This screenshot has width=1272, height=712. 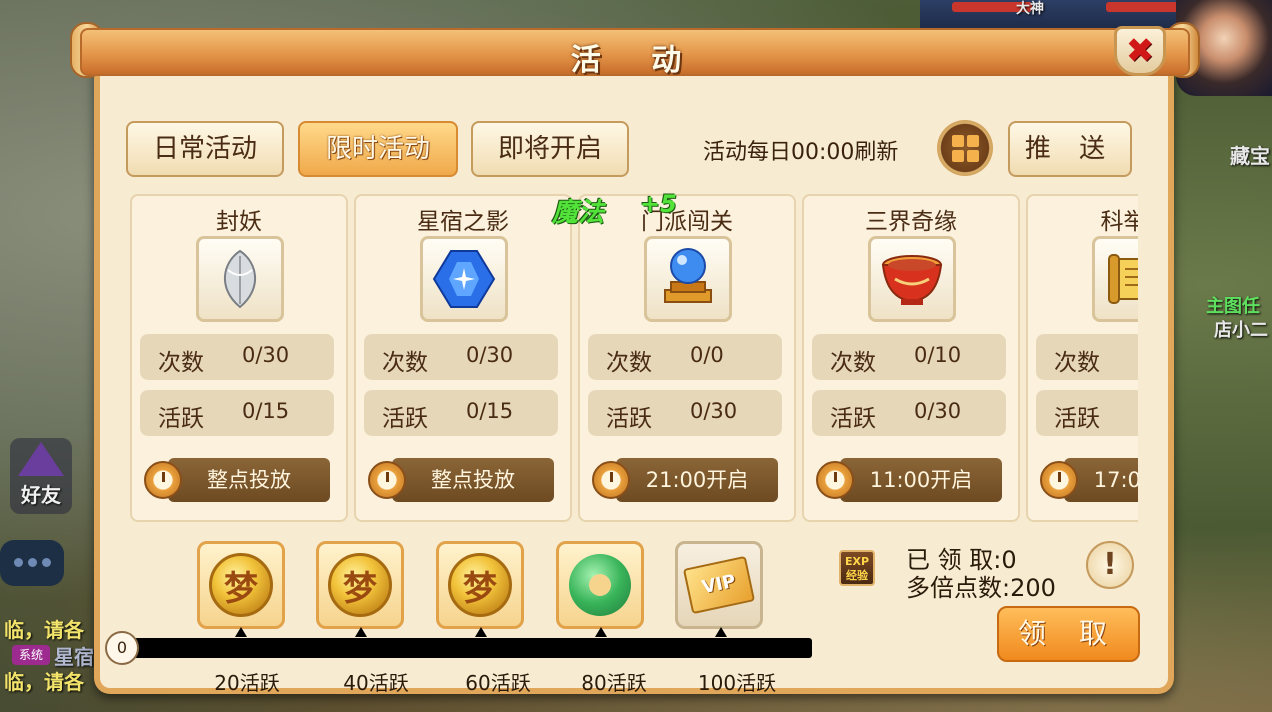 What do you see at coordinates (1250, 154) in the screenshot?
I see `treasure-label: 藏宝` at bounding box center [1250, 154].